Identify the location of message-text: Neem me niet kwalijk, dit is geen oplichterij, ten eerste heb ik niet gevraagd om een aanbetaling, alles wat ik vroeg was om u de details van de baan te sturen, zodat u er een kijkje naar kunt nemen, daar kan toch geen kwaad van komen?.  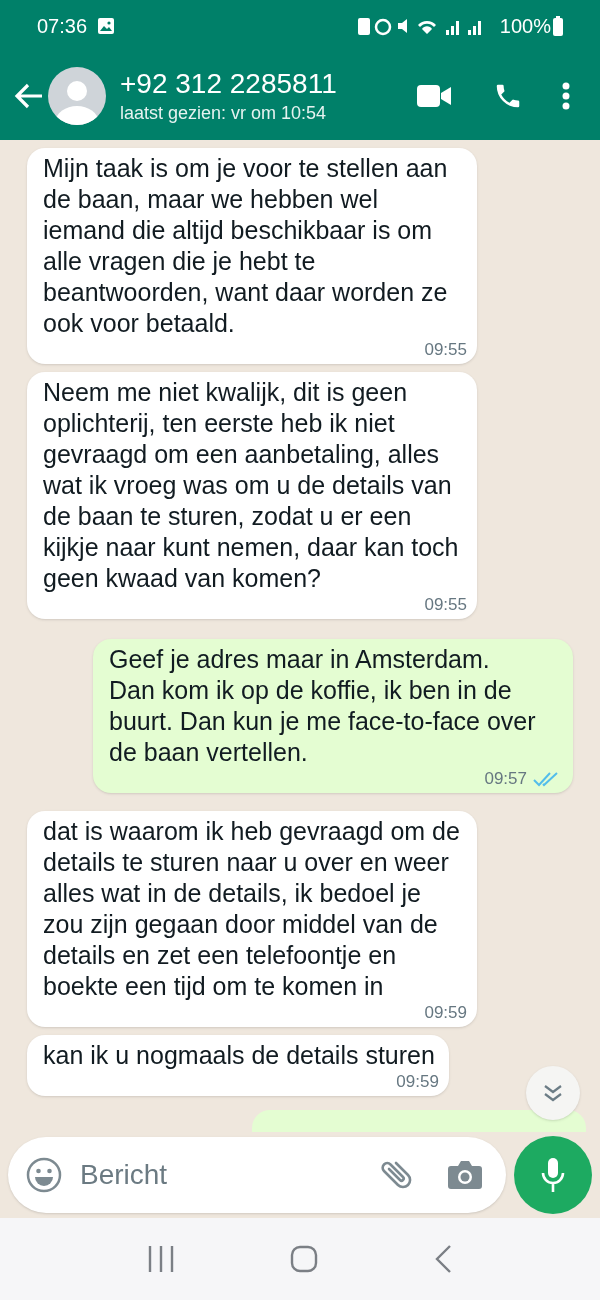
(251, 485).